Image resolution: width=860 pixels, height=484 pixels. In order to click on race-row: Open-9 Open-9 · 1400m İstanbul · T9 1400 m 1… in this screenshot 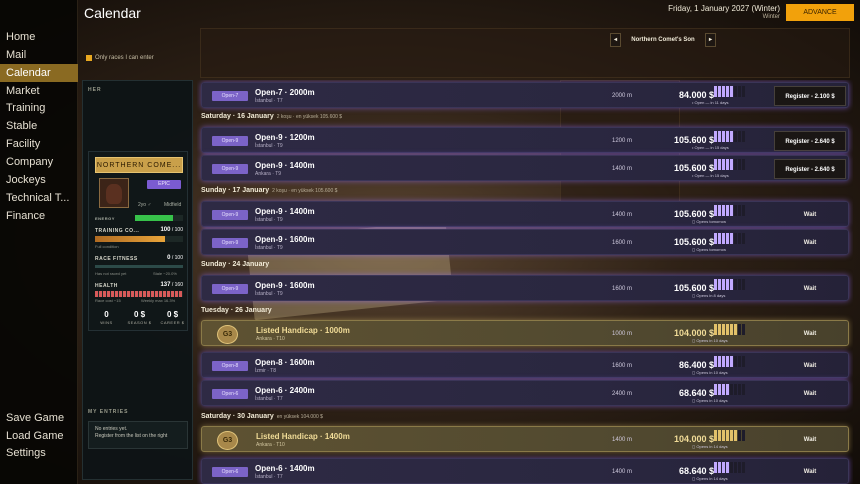, I will do `click(525, 214)`.